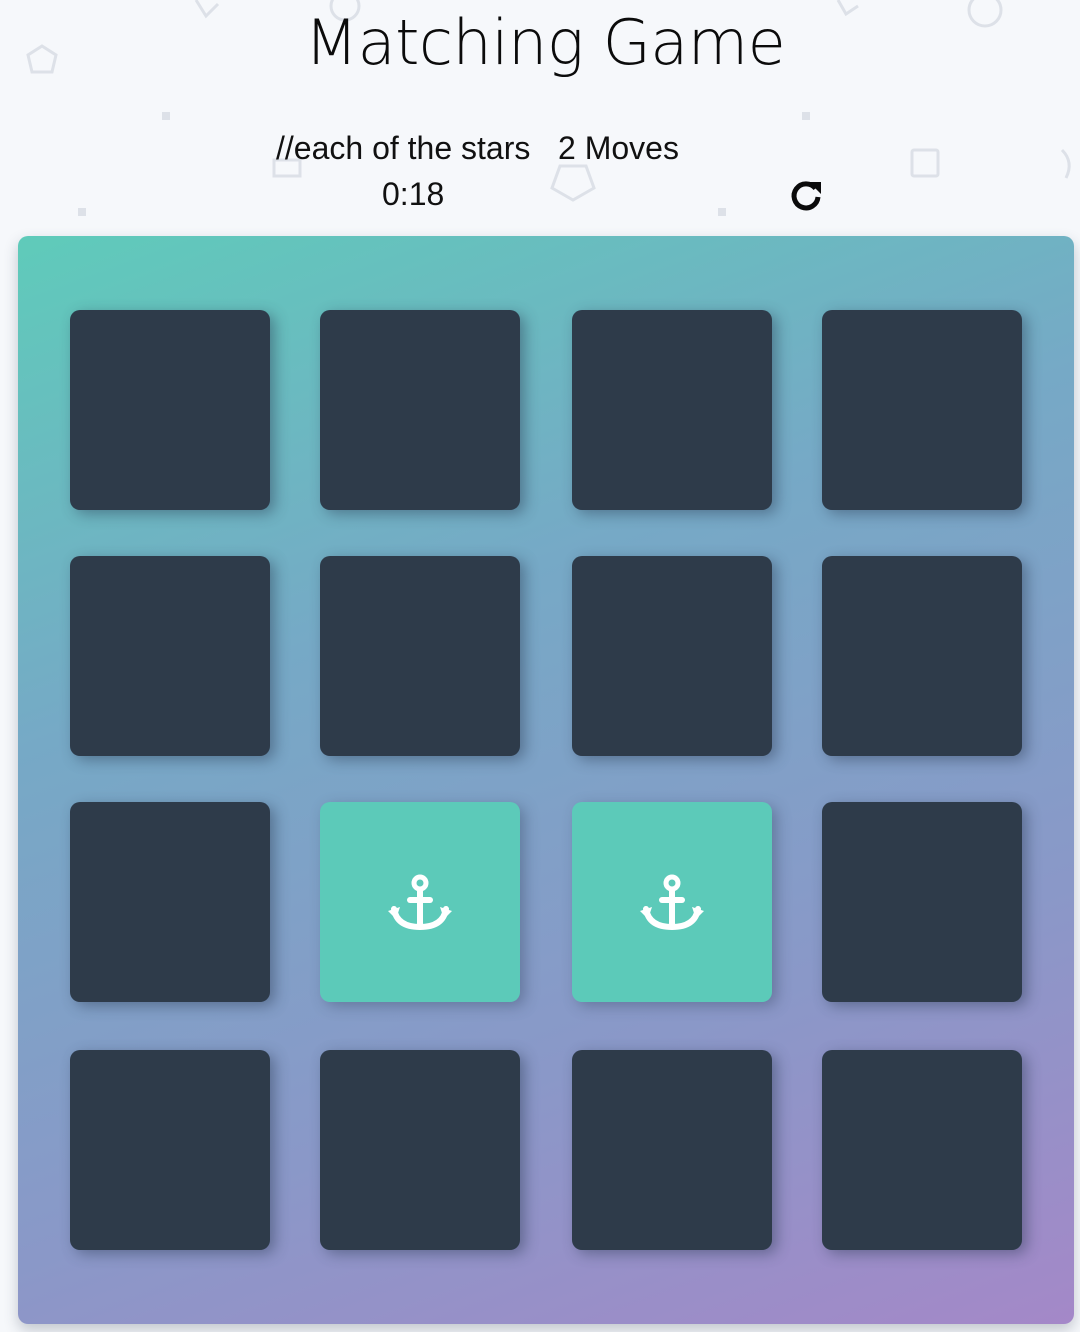  Describe the element at coordinates (672, 656) in the screenshot. I see `card-r2-c3` at that location.